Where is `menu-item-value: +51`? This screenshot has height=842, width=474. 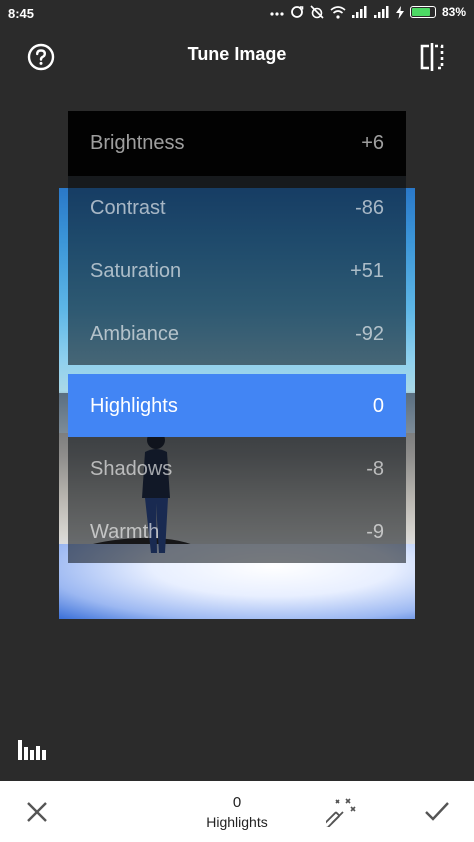 menu-item-value: +51 is located at coordinates (367, 271).